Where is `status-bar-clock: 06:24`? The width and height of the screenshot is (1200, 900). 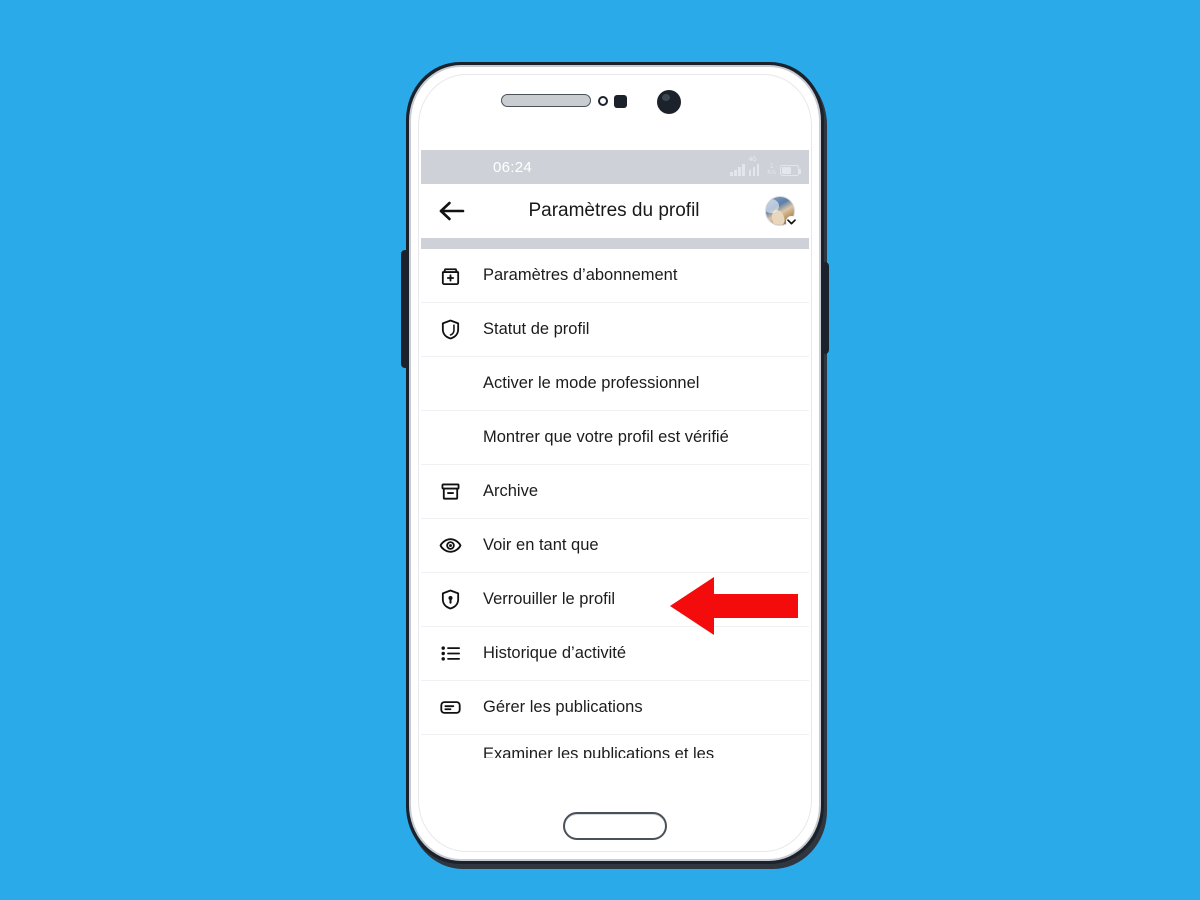
status-bar-clock: 06:24 is located at coordinates (513, 167).